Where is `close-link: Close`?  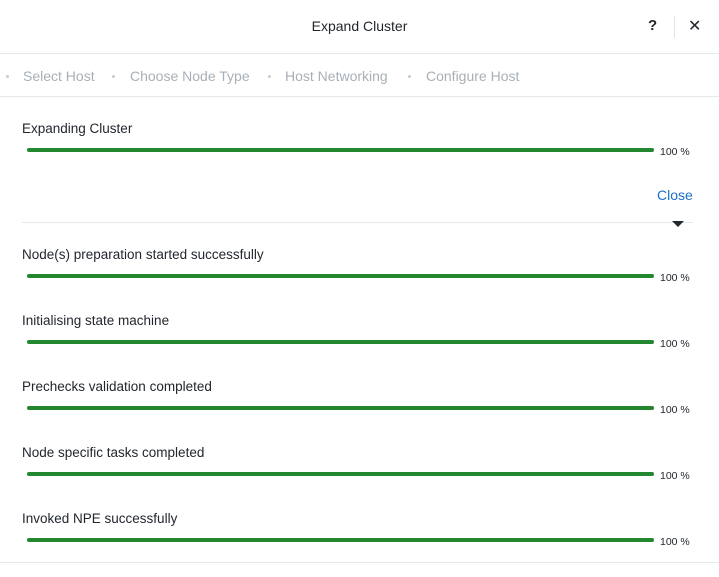 close-link: Close is located at coordinates (675, 195).